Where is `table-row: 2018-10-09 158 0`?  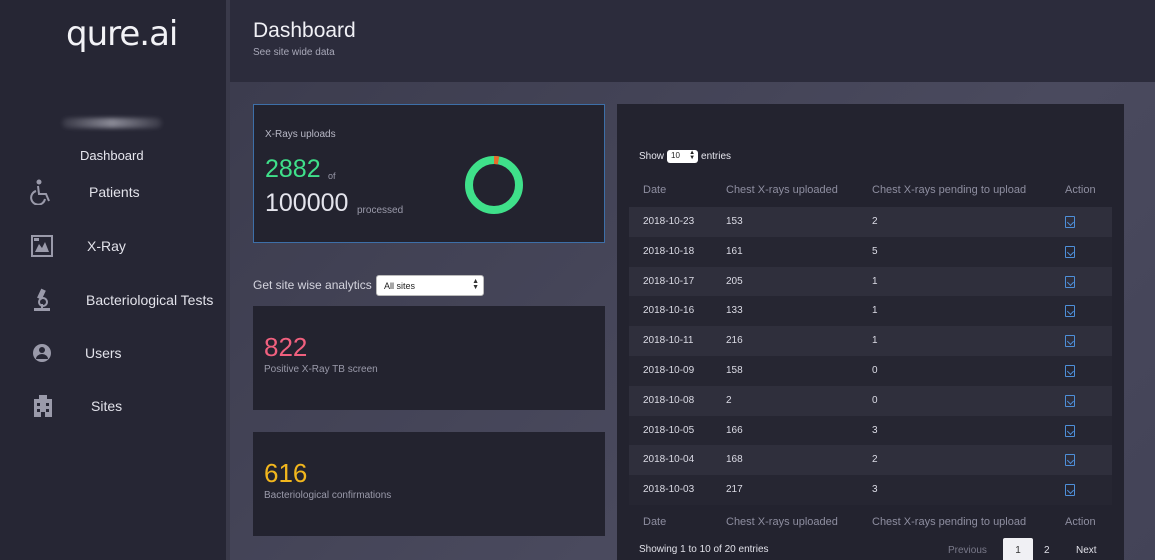 table-row: 2018-10-09 158 0 is located at coordinates (870, 370).